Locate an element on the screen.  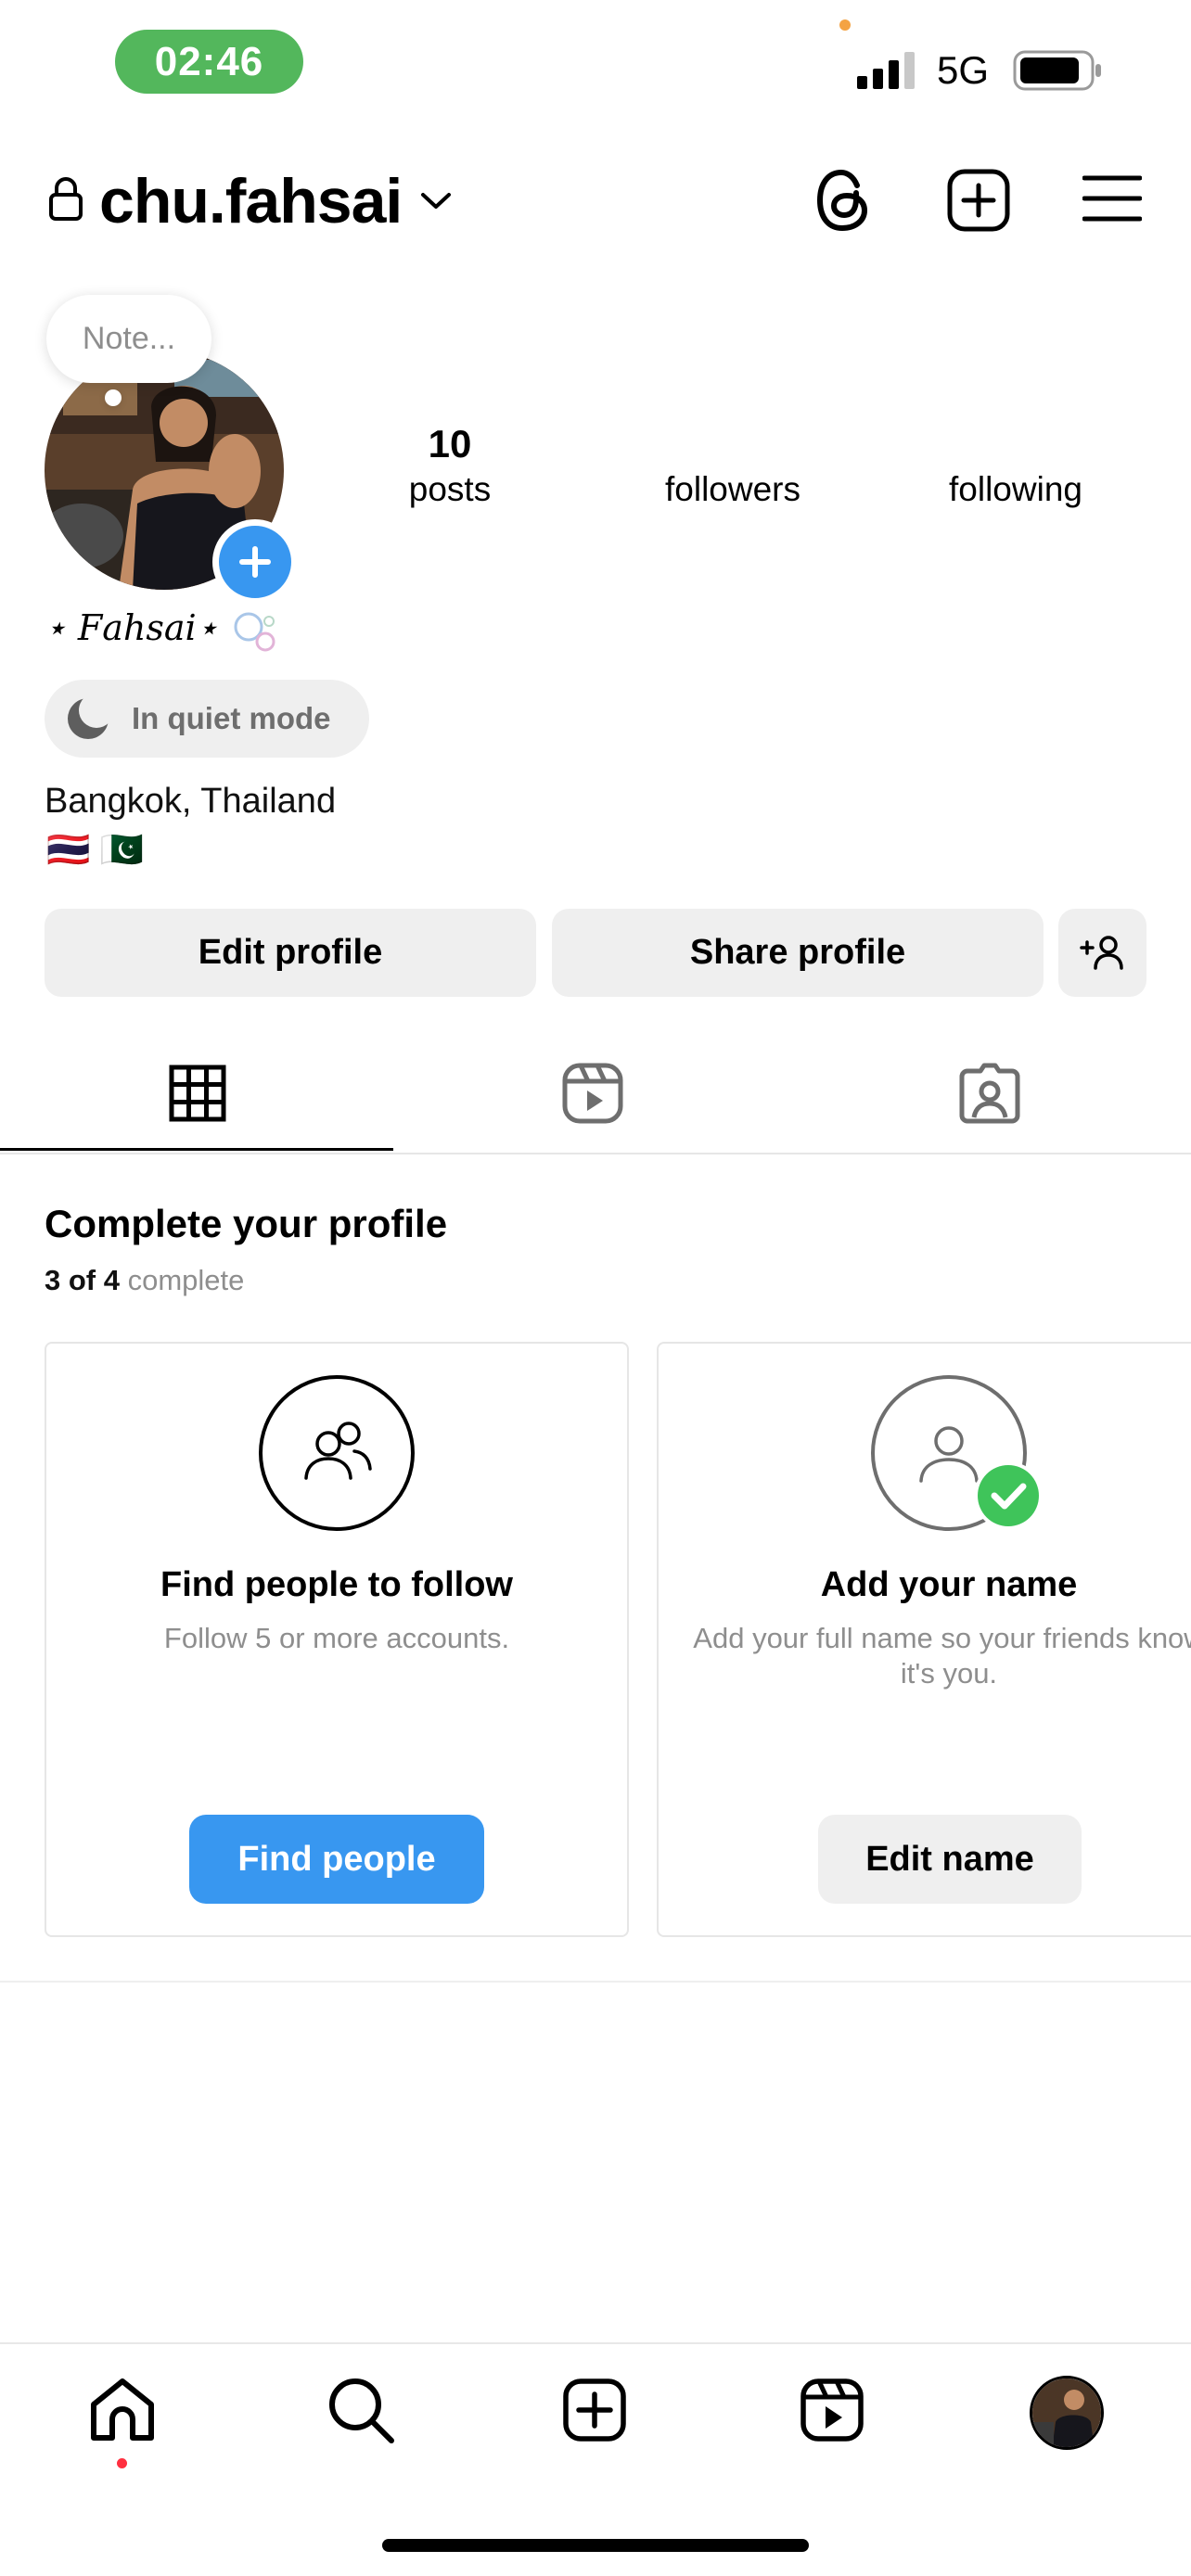
note-bubble-tail is located at coordinates (113, 398).